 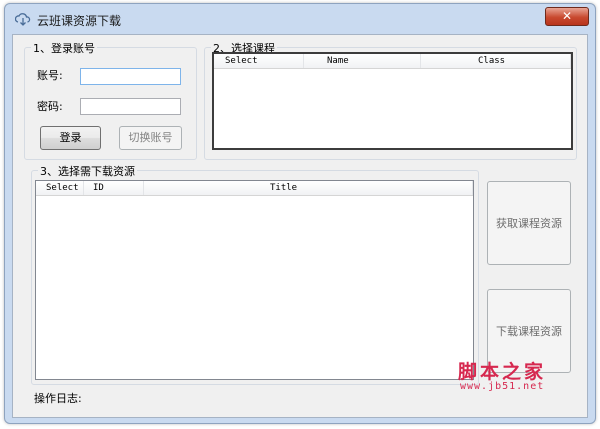 I want to click on password-input, so click(x=130, y=106).